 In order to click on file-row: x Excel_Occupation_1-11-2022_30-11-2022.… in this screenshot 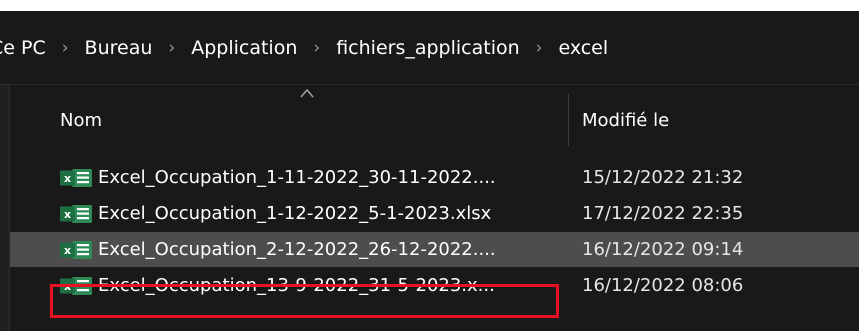, I will do `click(434, 177)`.